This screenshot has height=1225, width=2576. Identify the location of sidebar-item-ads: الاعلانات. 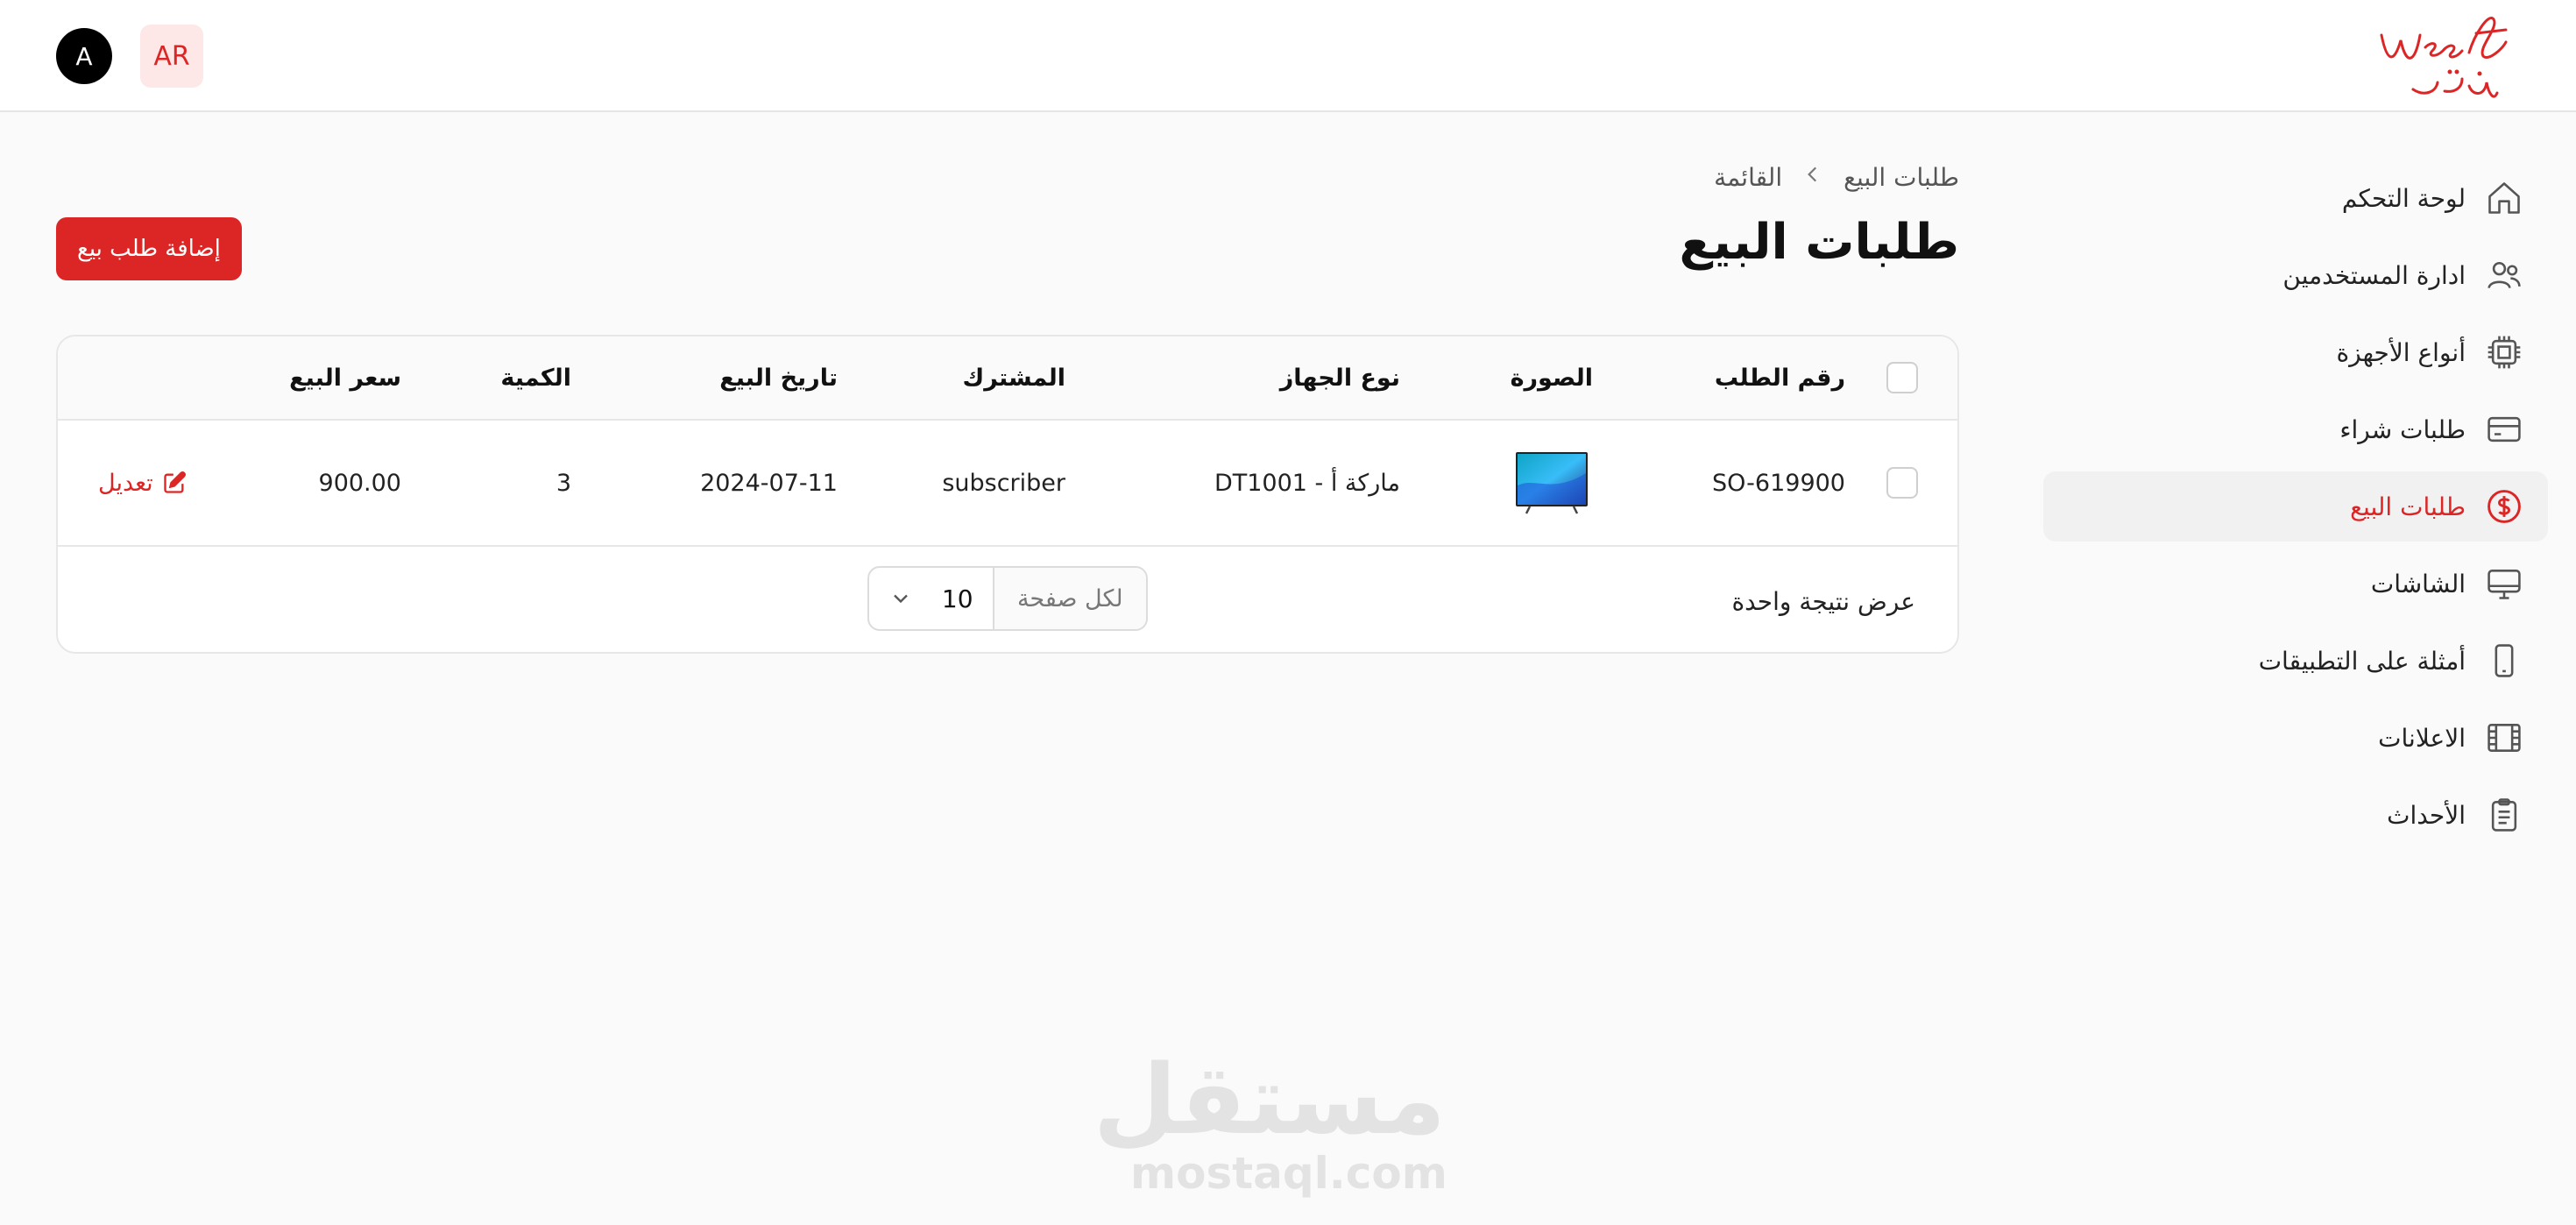
(2295, 738).